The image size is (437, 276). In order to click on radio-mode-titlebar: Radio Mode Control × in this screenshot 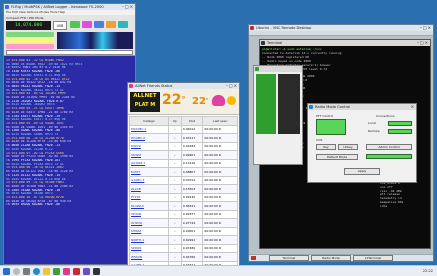, I will do `click(362, 107)`.